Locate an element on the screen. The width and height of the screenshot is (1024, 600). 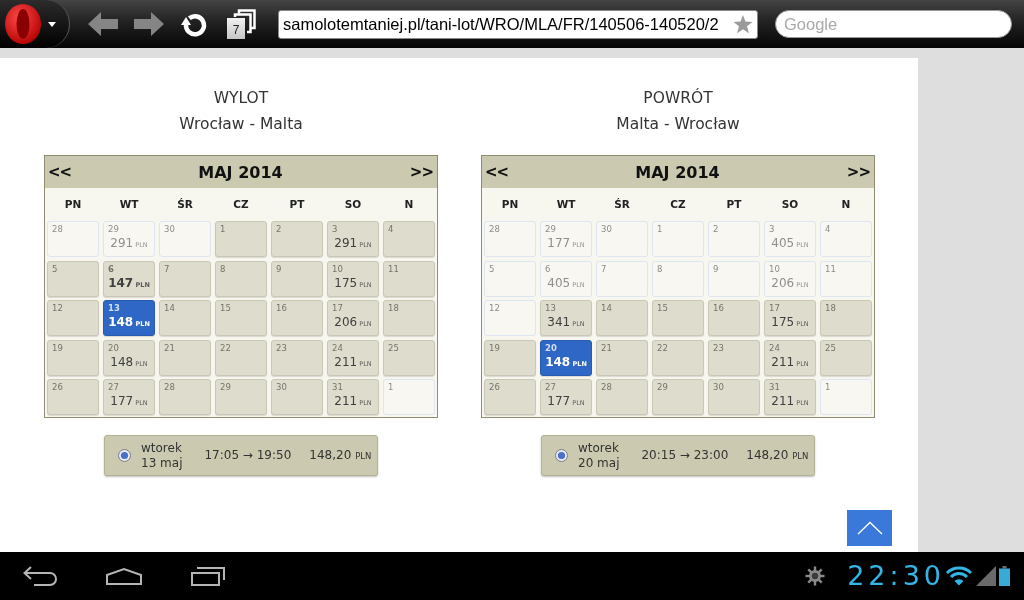
star-icon is located at coordinates (743, 24).